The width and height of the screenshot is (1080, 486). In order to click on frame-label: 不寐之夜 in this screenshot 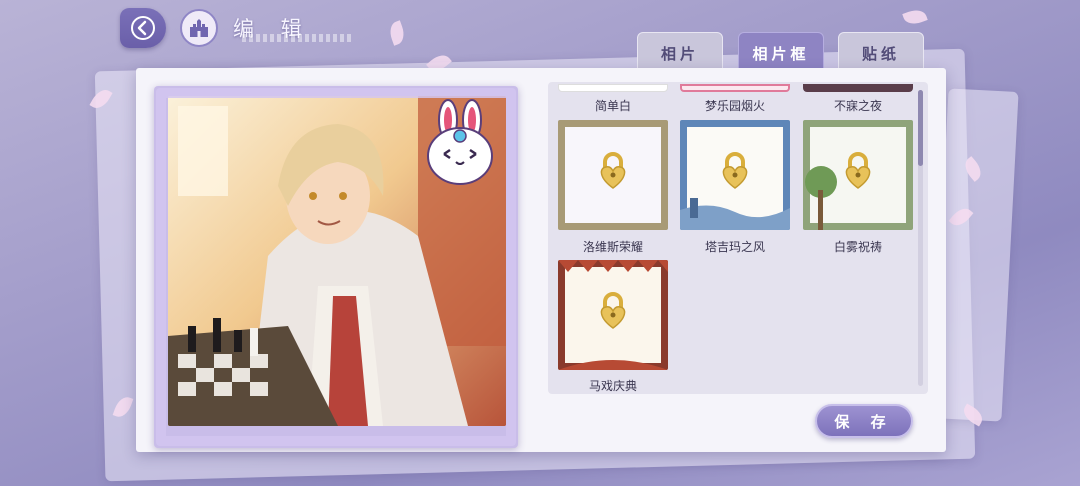, I will do `click(857, 106)`.